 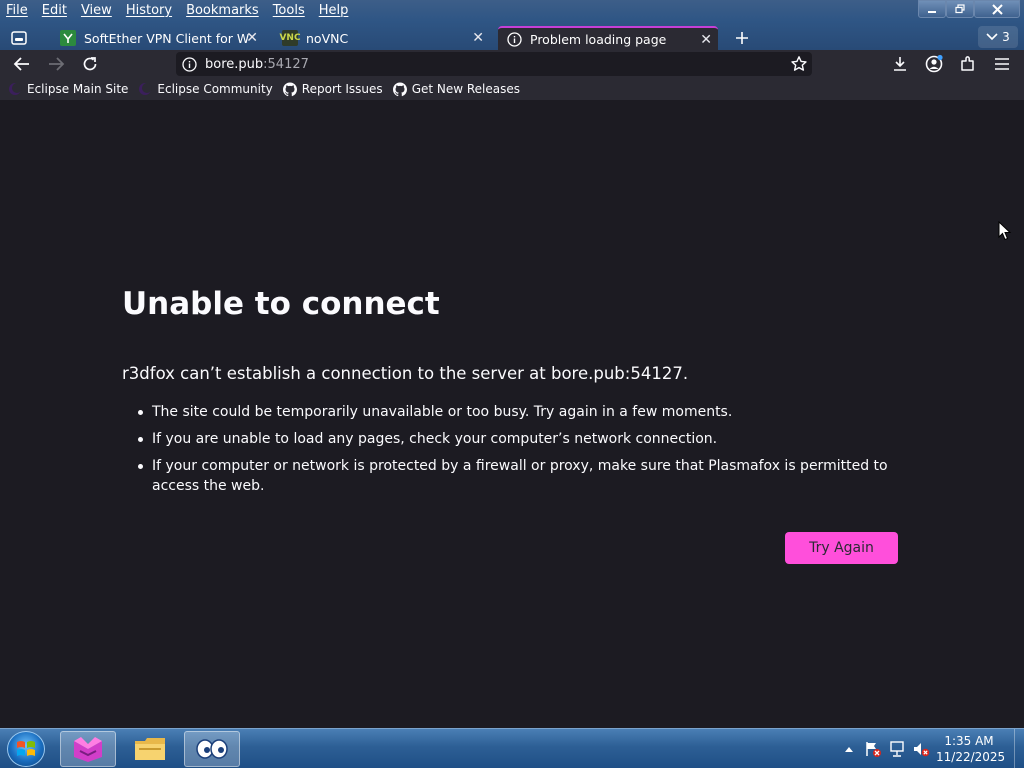 I want to click on tab-title: noVNC, so click(x=327, y=38).